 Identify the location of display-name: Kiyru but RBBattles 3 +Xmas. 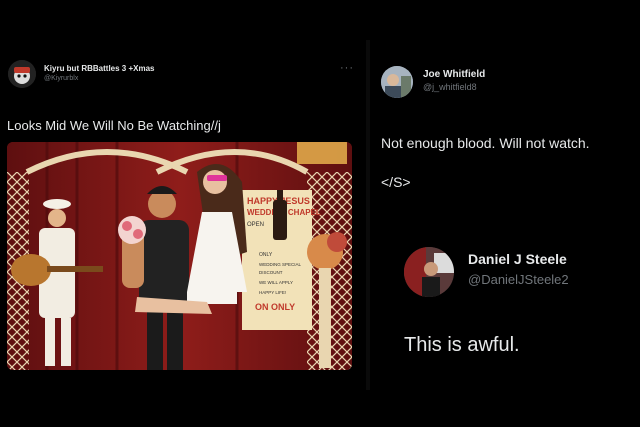
(99, 68).